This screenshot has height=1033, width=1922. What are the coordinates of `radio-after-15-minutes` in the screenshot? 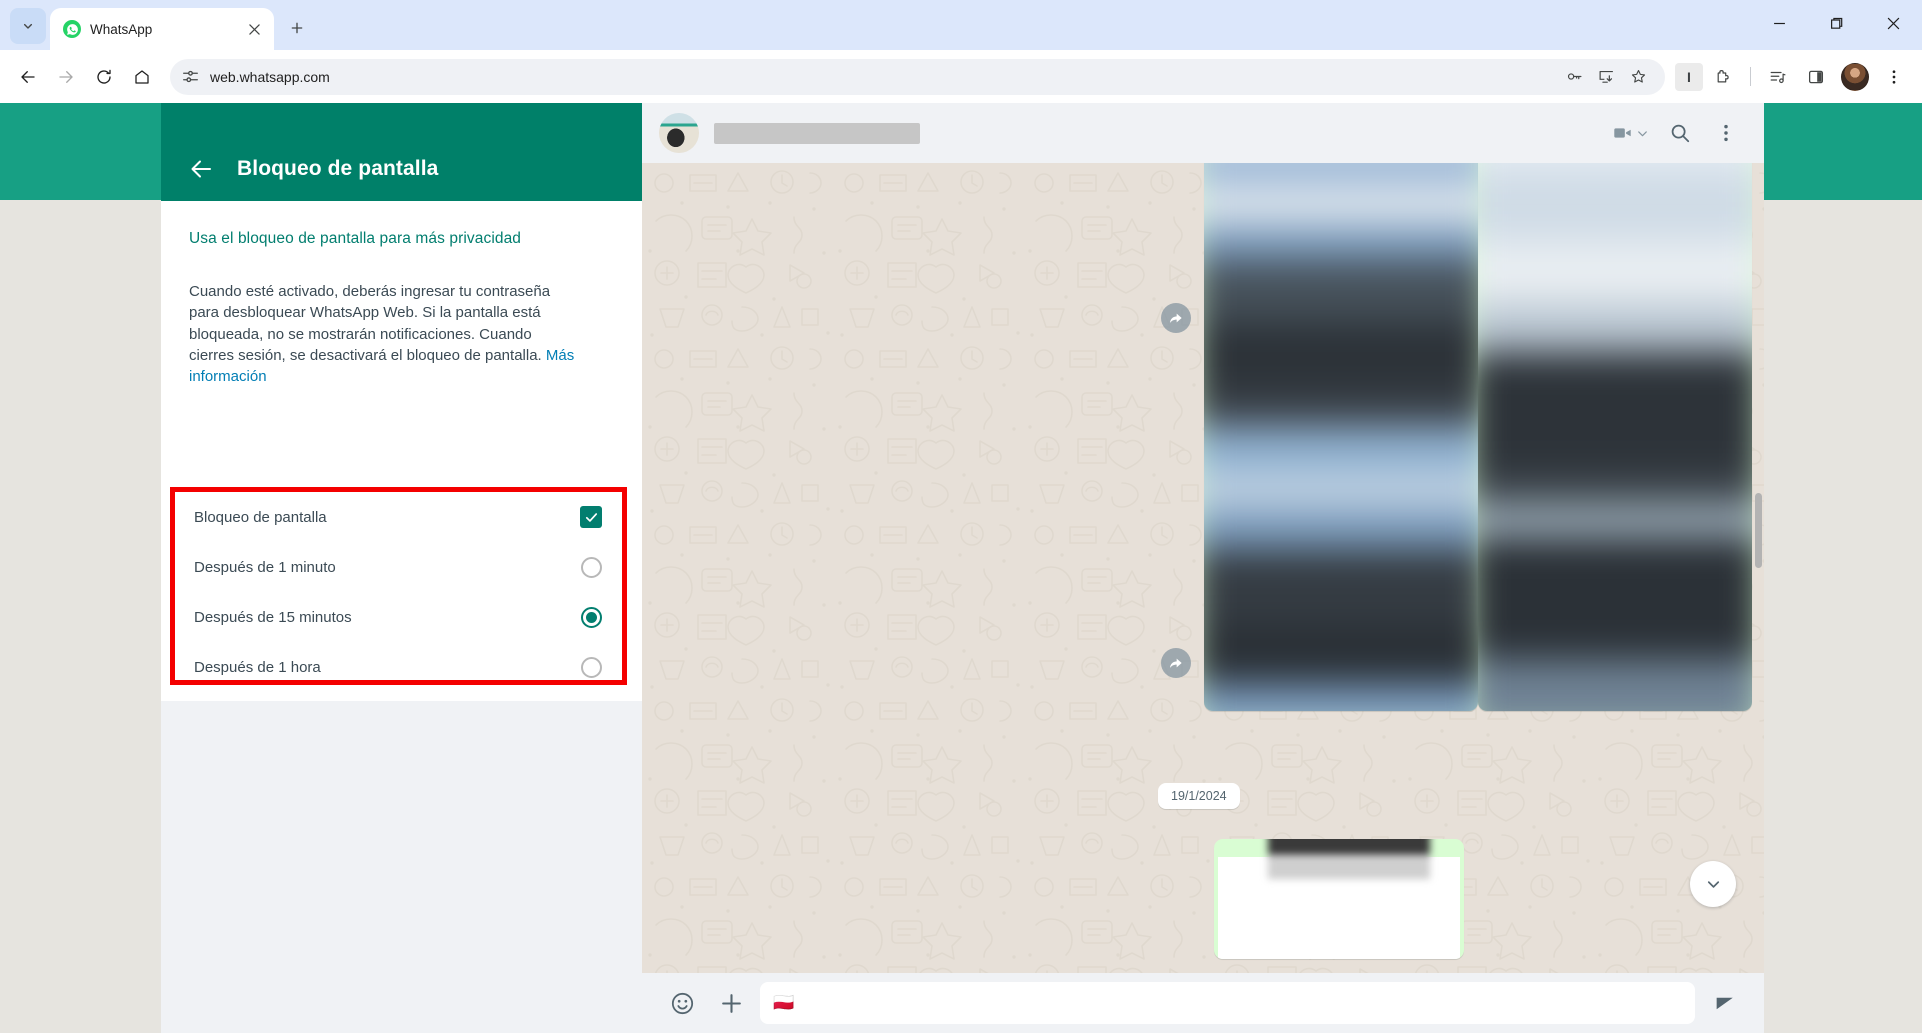 It's located at (591, 617).